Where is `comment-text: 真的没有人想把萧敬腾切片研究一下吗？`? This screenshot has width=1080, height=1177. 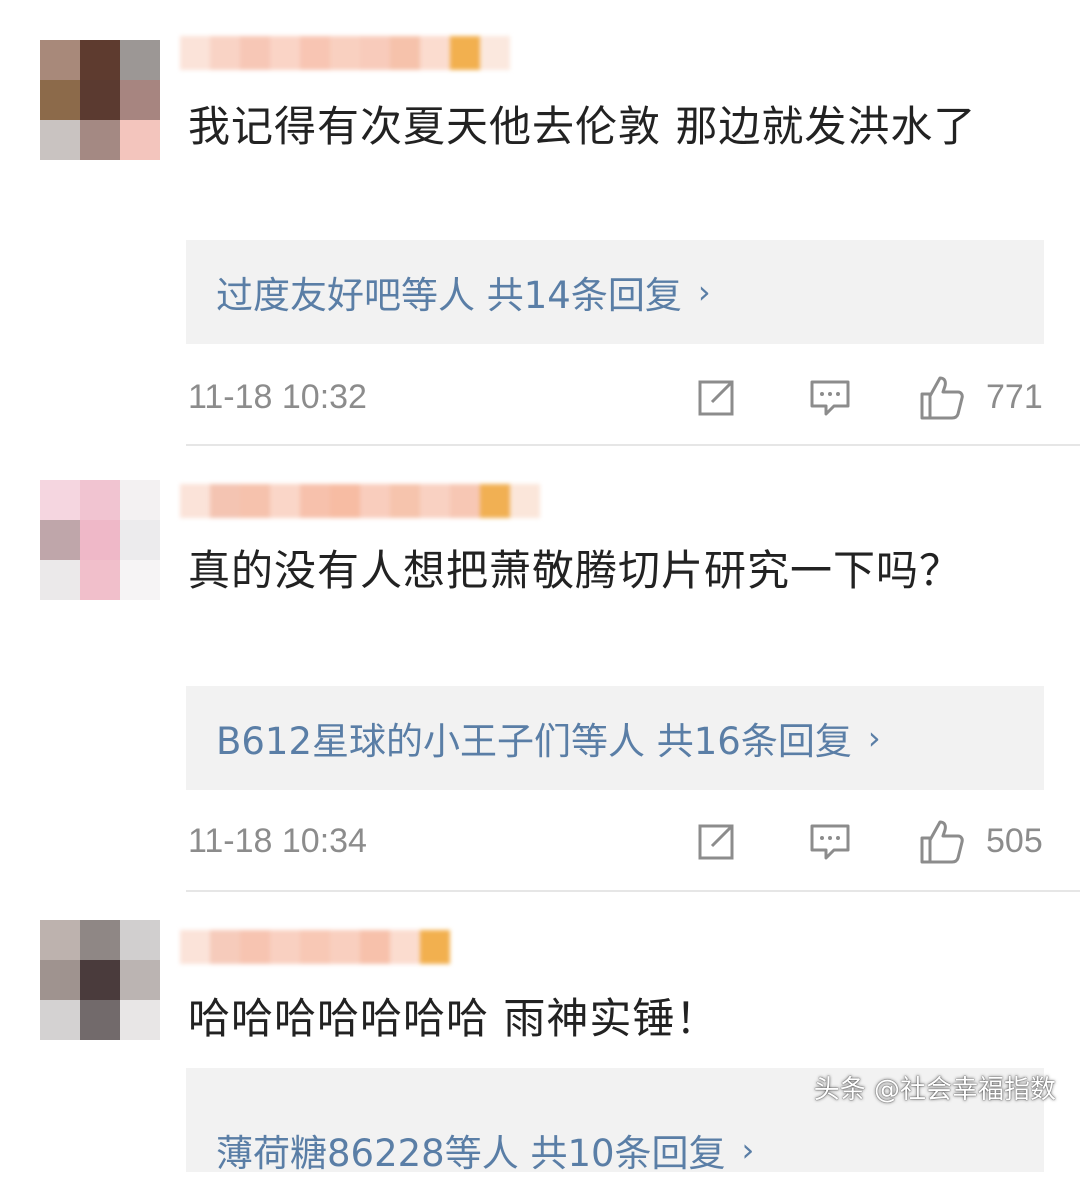
comment-text: 真的没有人想把萧敬腾切片研究一下吗？ is located at coordinates (575, 570).